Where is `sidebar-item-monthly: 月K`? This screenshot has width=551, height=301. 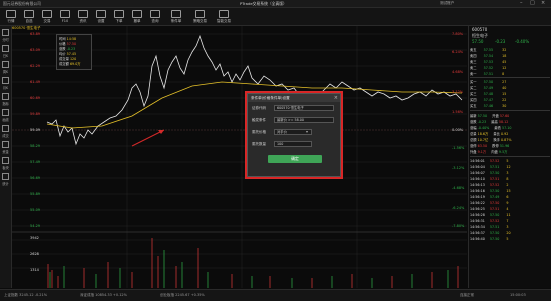 sidebar-item-monthly: 月K is located at coordinates (5, 83).